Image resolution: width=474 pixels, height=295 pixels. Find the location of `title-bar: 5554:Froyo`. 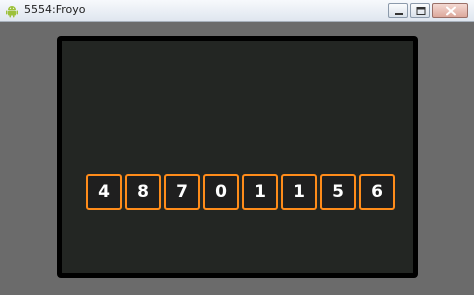

title-bar: 5554:Froyo is located at coordinates (237, 11).